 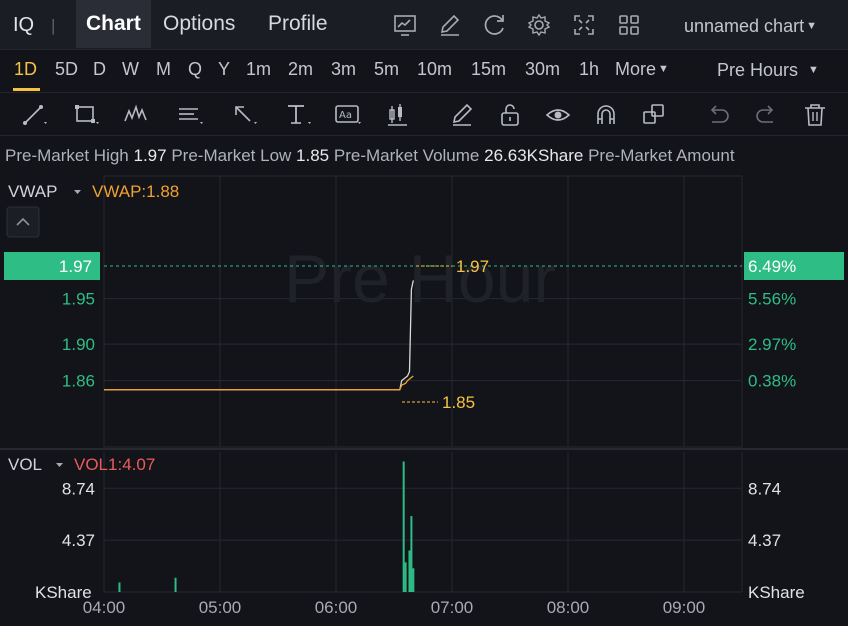 What do you see at coordinates (313, 155) in the screenshot?
I see `stat-low-value: 1.85` at bounding box center [313, 155].